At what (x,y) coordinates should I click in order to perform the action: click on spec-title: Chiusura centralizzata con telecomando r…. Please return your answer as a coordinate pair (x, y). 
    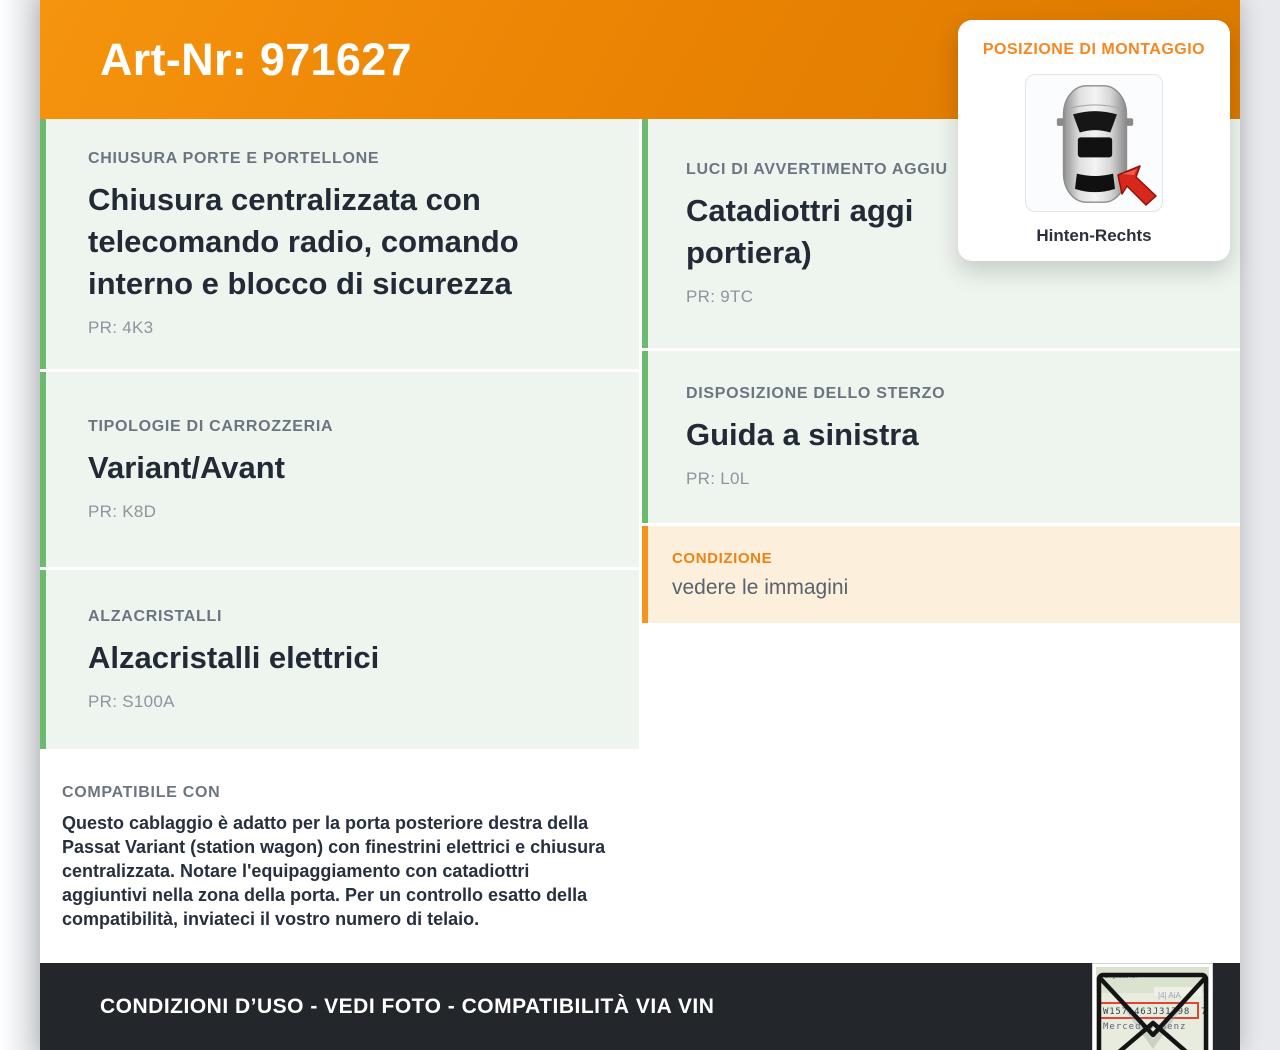
    Looking at the image, I should click on (303, 241).